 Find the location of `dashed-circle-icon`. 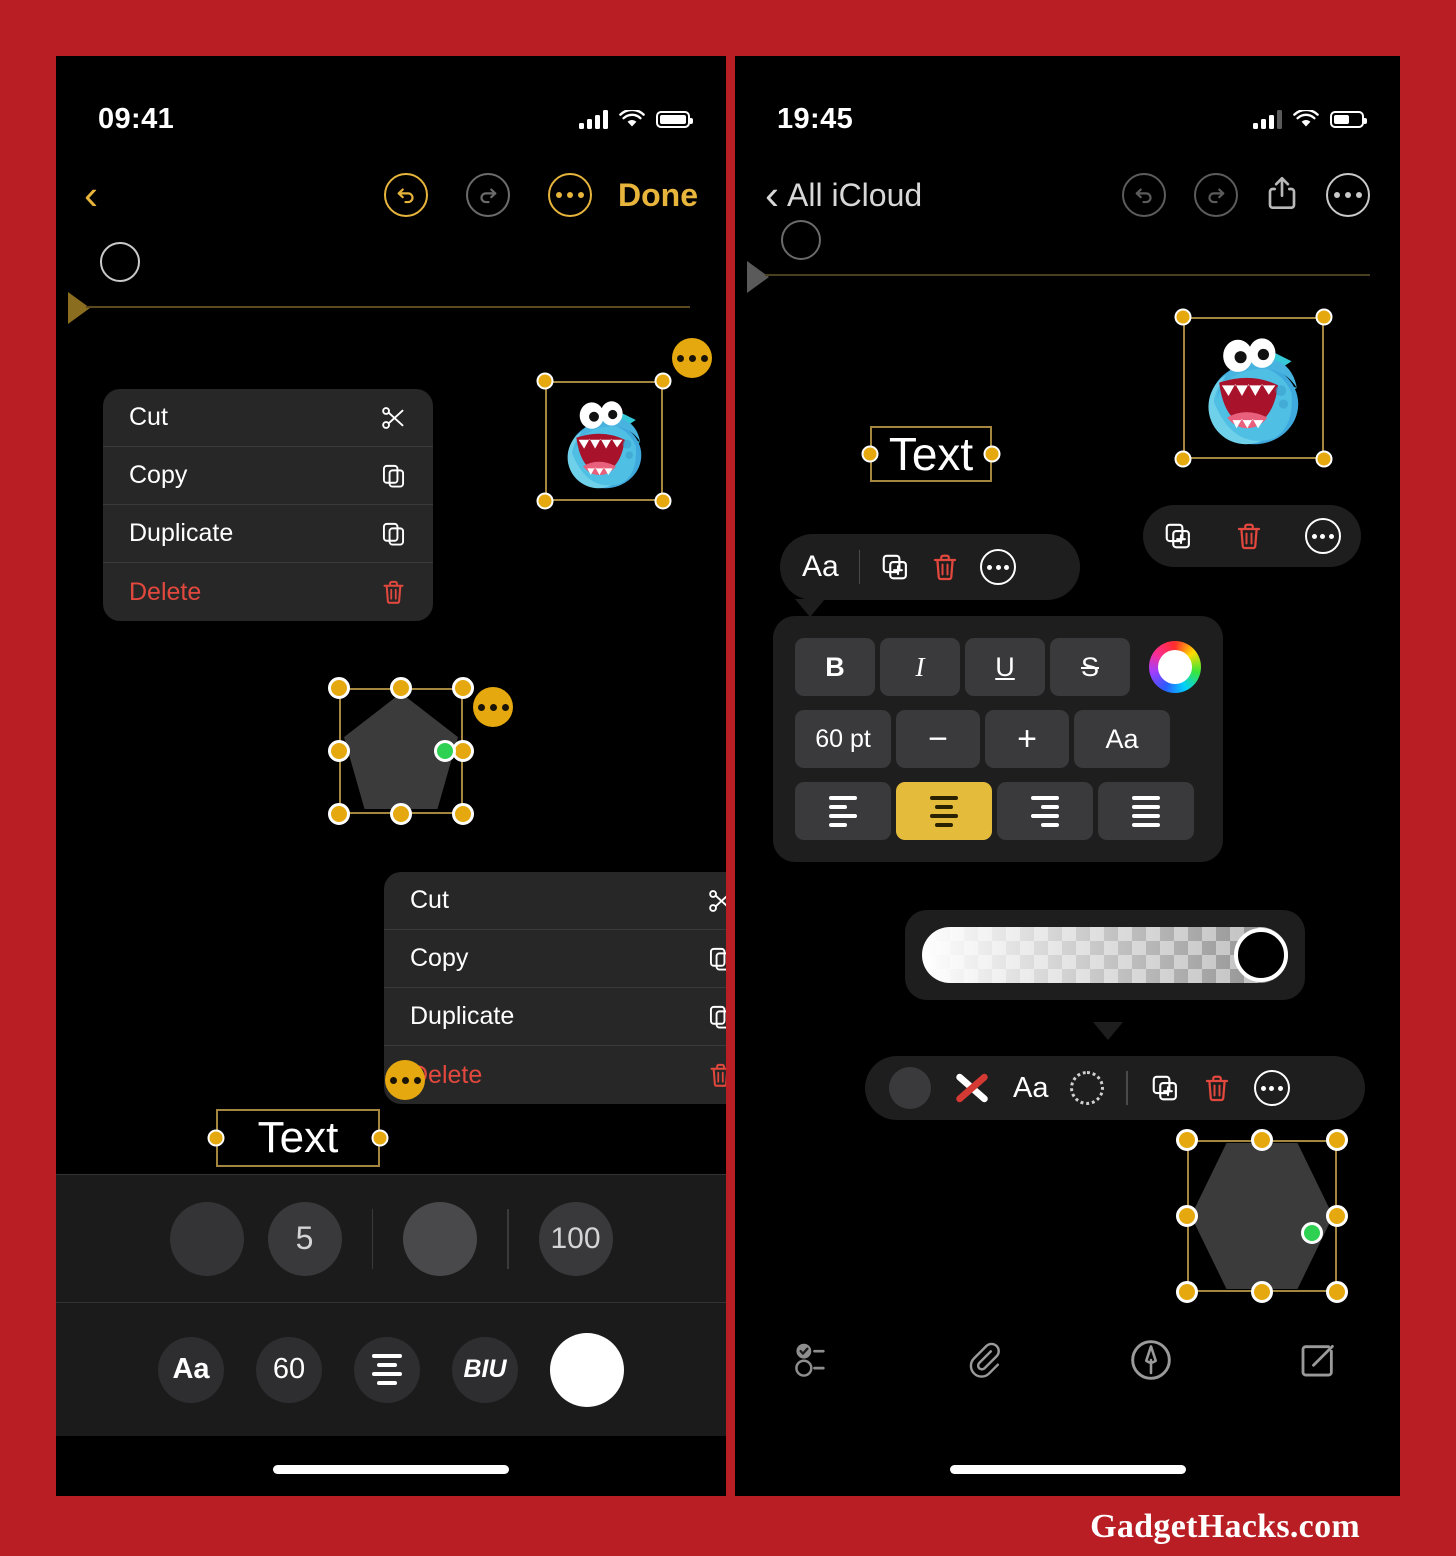

dashed-circle-icon is located at coordinates (1087, 1088).